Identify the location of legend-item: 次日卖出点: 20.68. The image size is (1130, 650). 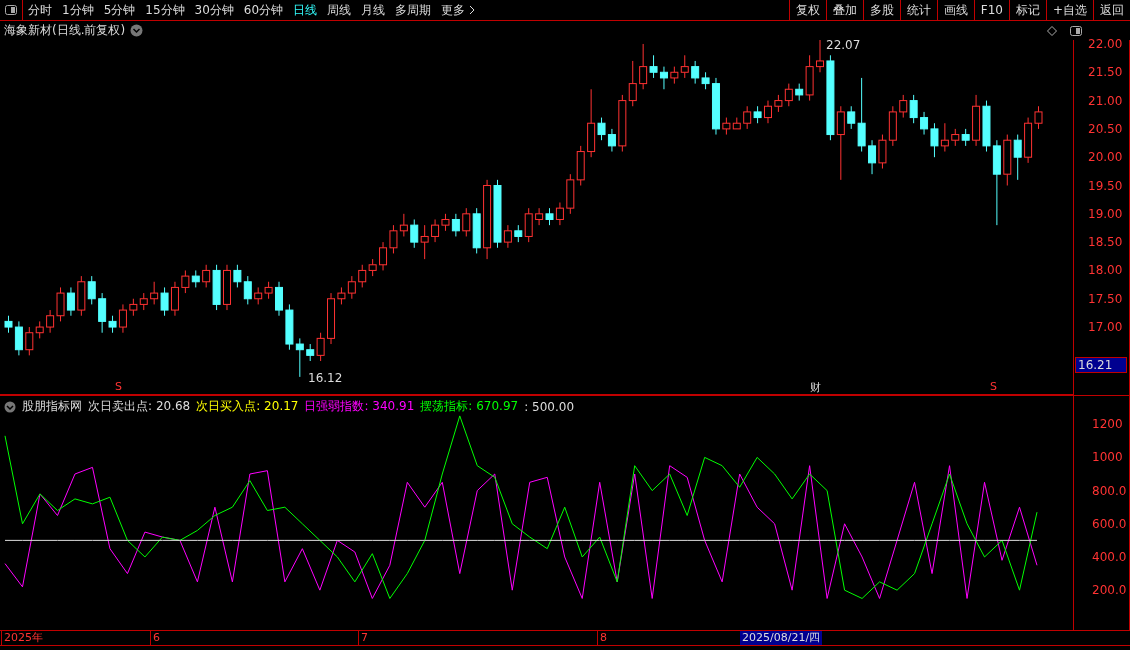
(139, 406).